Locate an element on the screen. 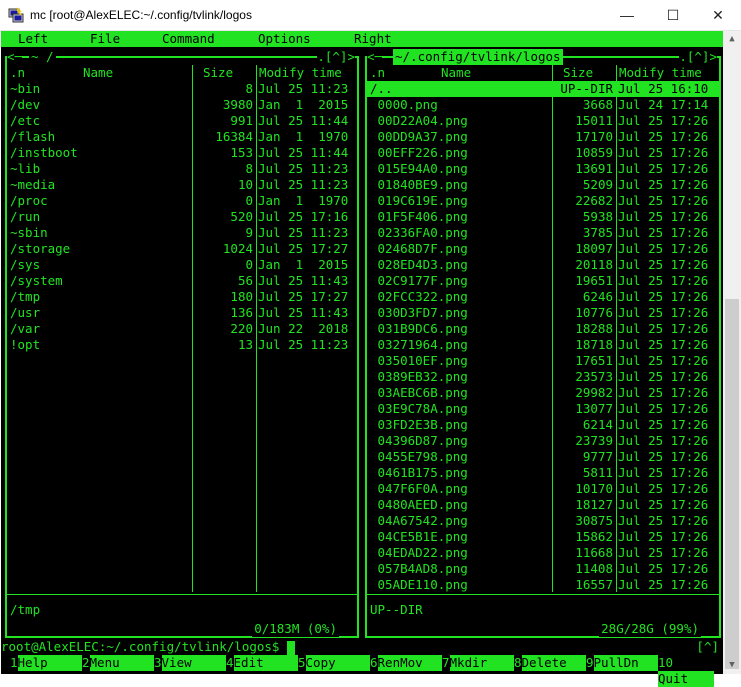 The width and height of the screenshot is (741, 687). file-row: /usr 136 Jul 25 11:43 is located at coordinates (182, 313).